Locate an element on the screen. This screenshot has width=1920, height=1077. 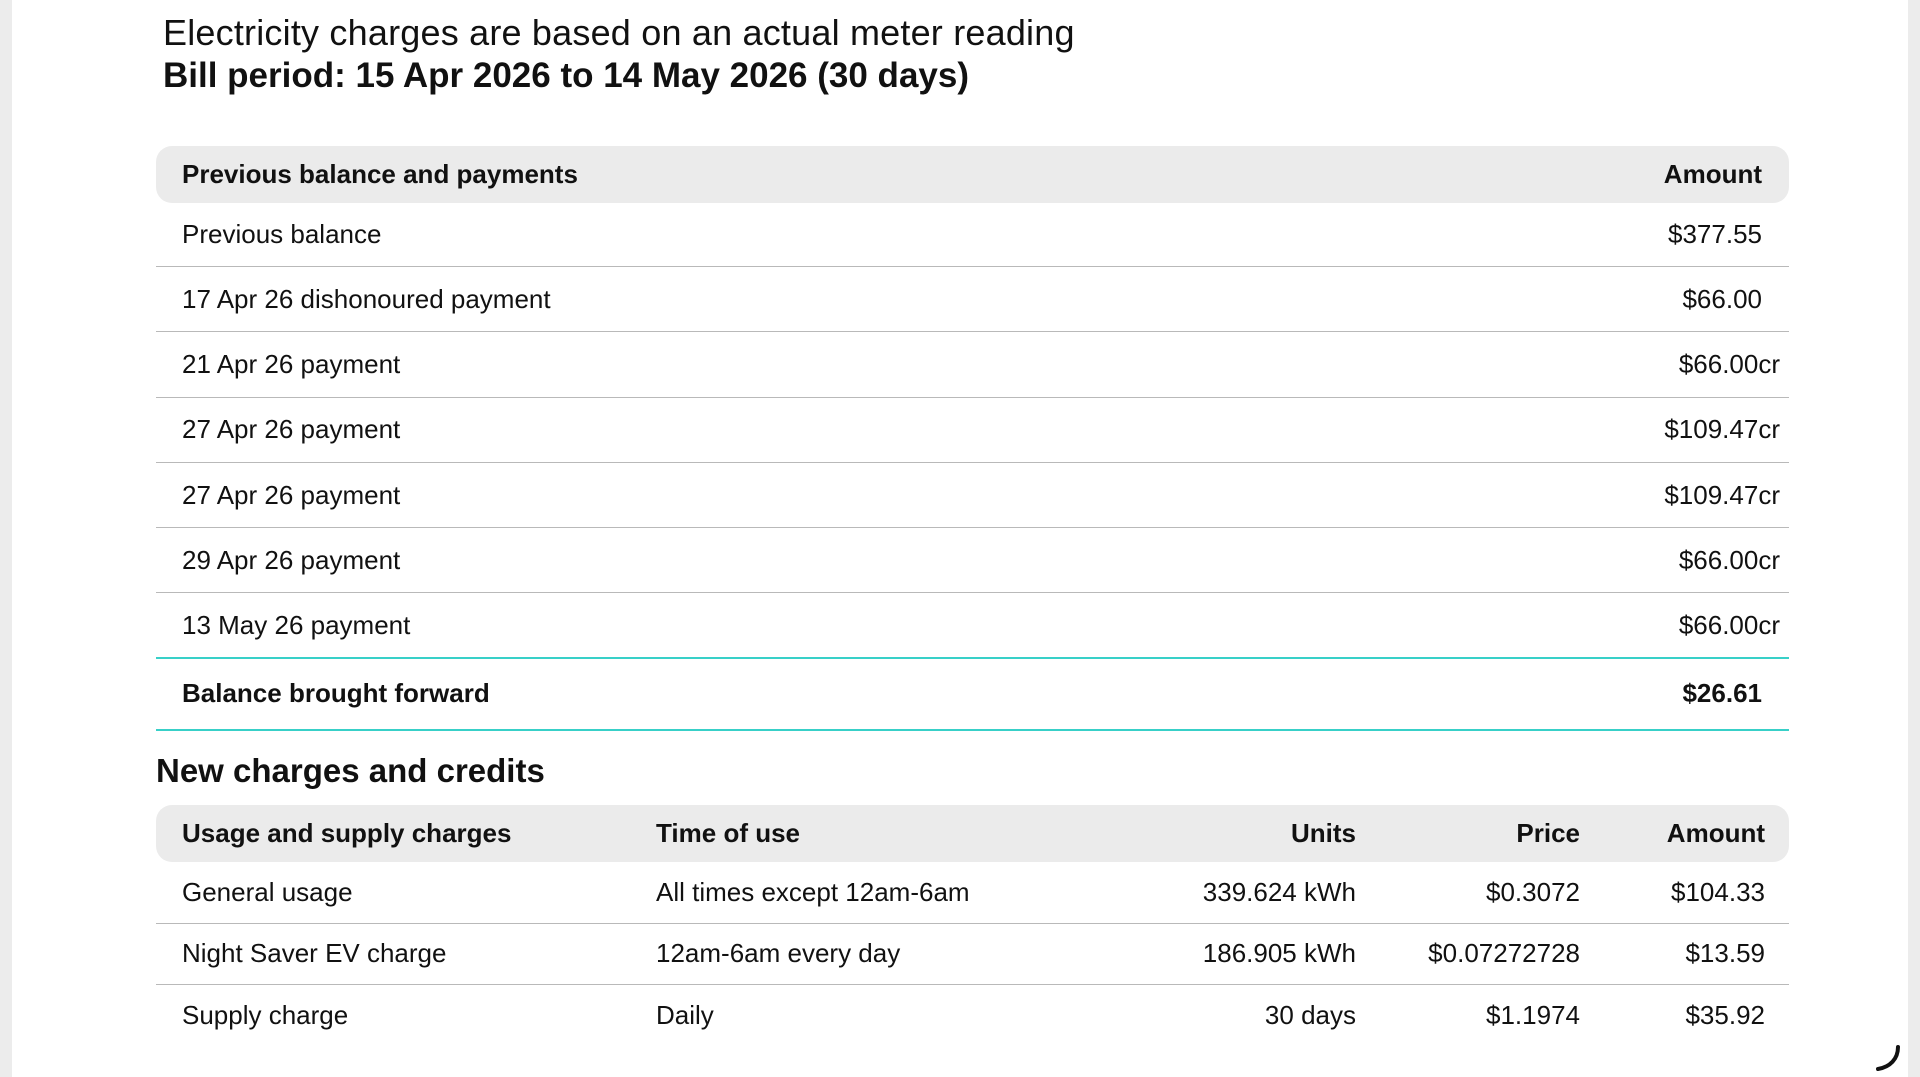
row-amount: $377.55 is located at coordinates (1715, 234).